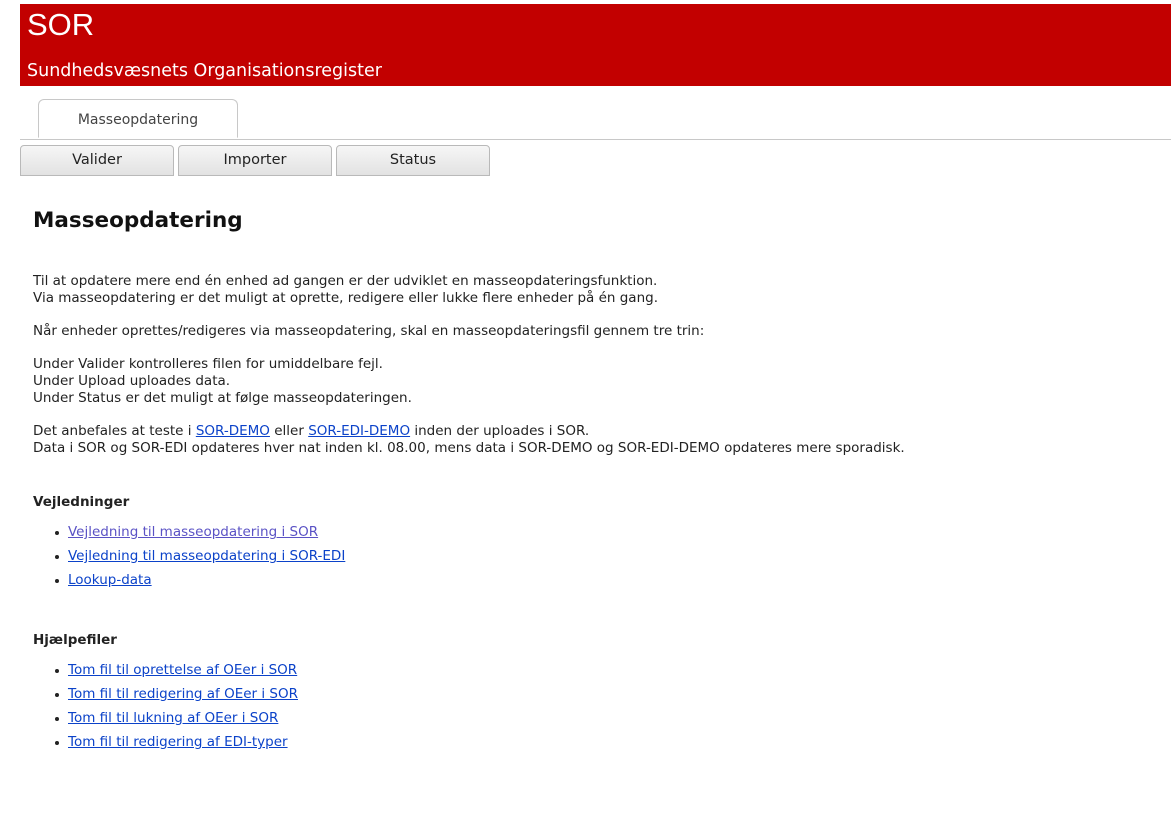 Image resolution: width=1171 pixels, height=825 pixels. I want to click on demo-text-mid: eller, so click(289, 431).